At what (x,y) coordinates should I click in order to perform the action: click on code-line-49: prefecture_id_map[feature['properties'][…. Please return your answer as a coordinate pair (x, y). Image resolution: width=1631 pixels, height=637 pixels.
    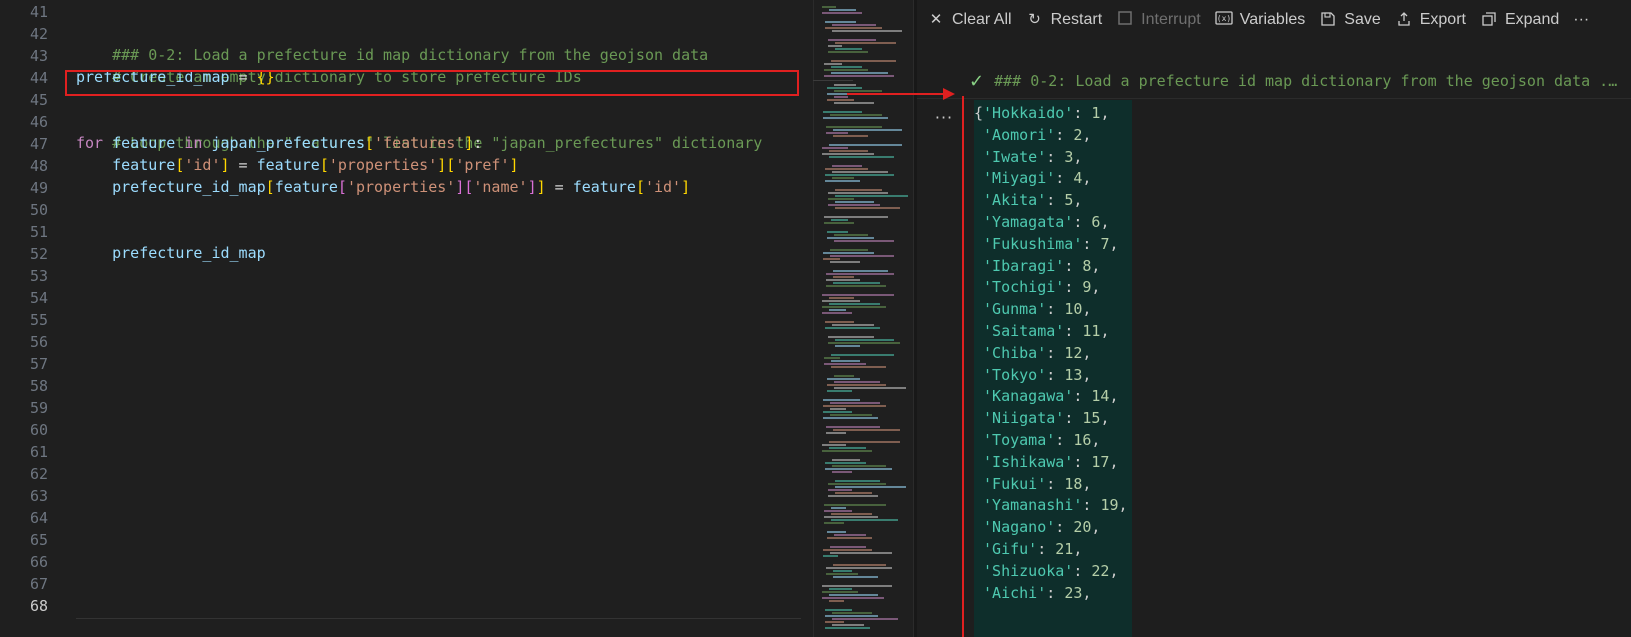
    Looking at the image, I should click on (383, 187).